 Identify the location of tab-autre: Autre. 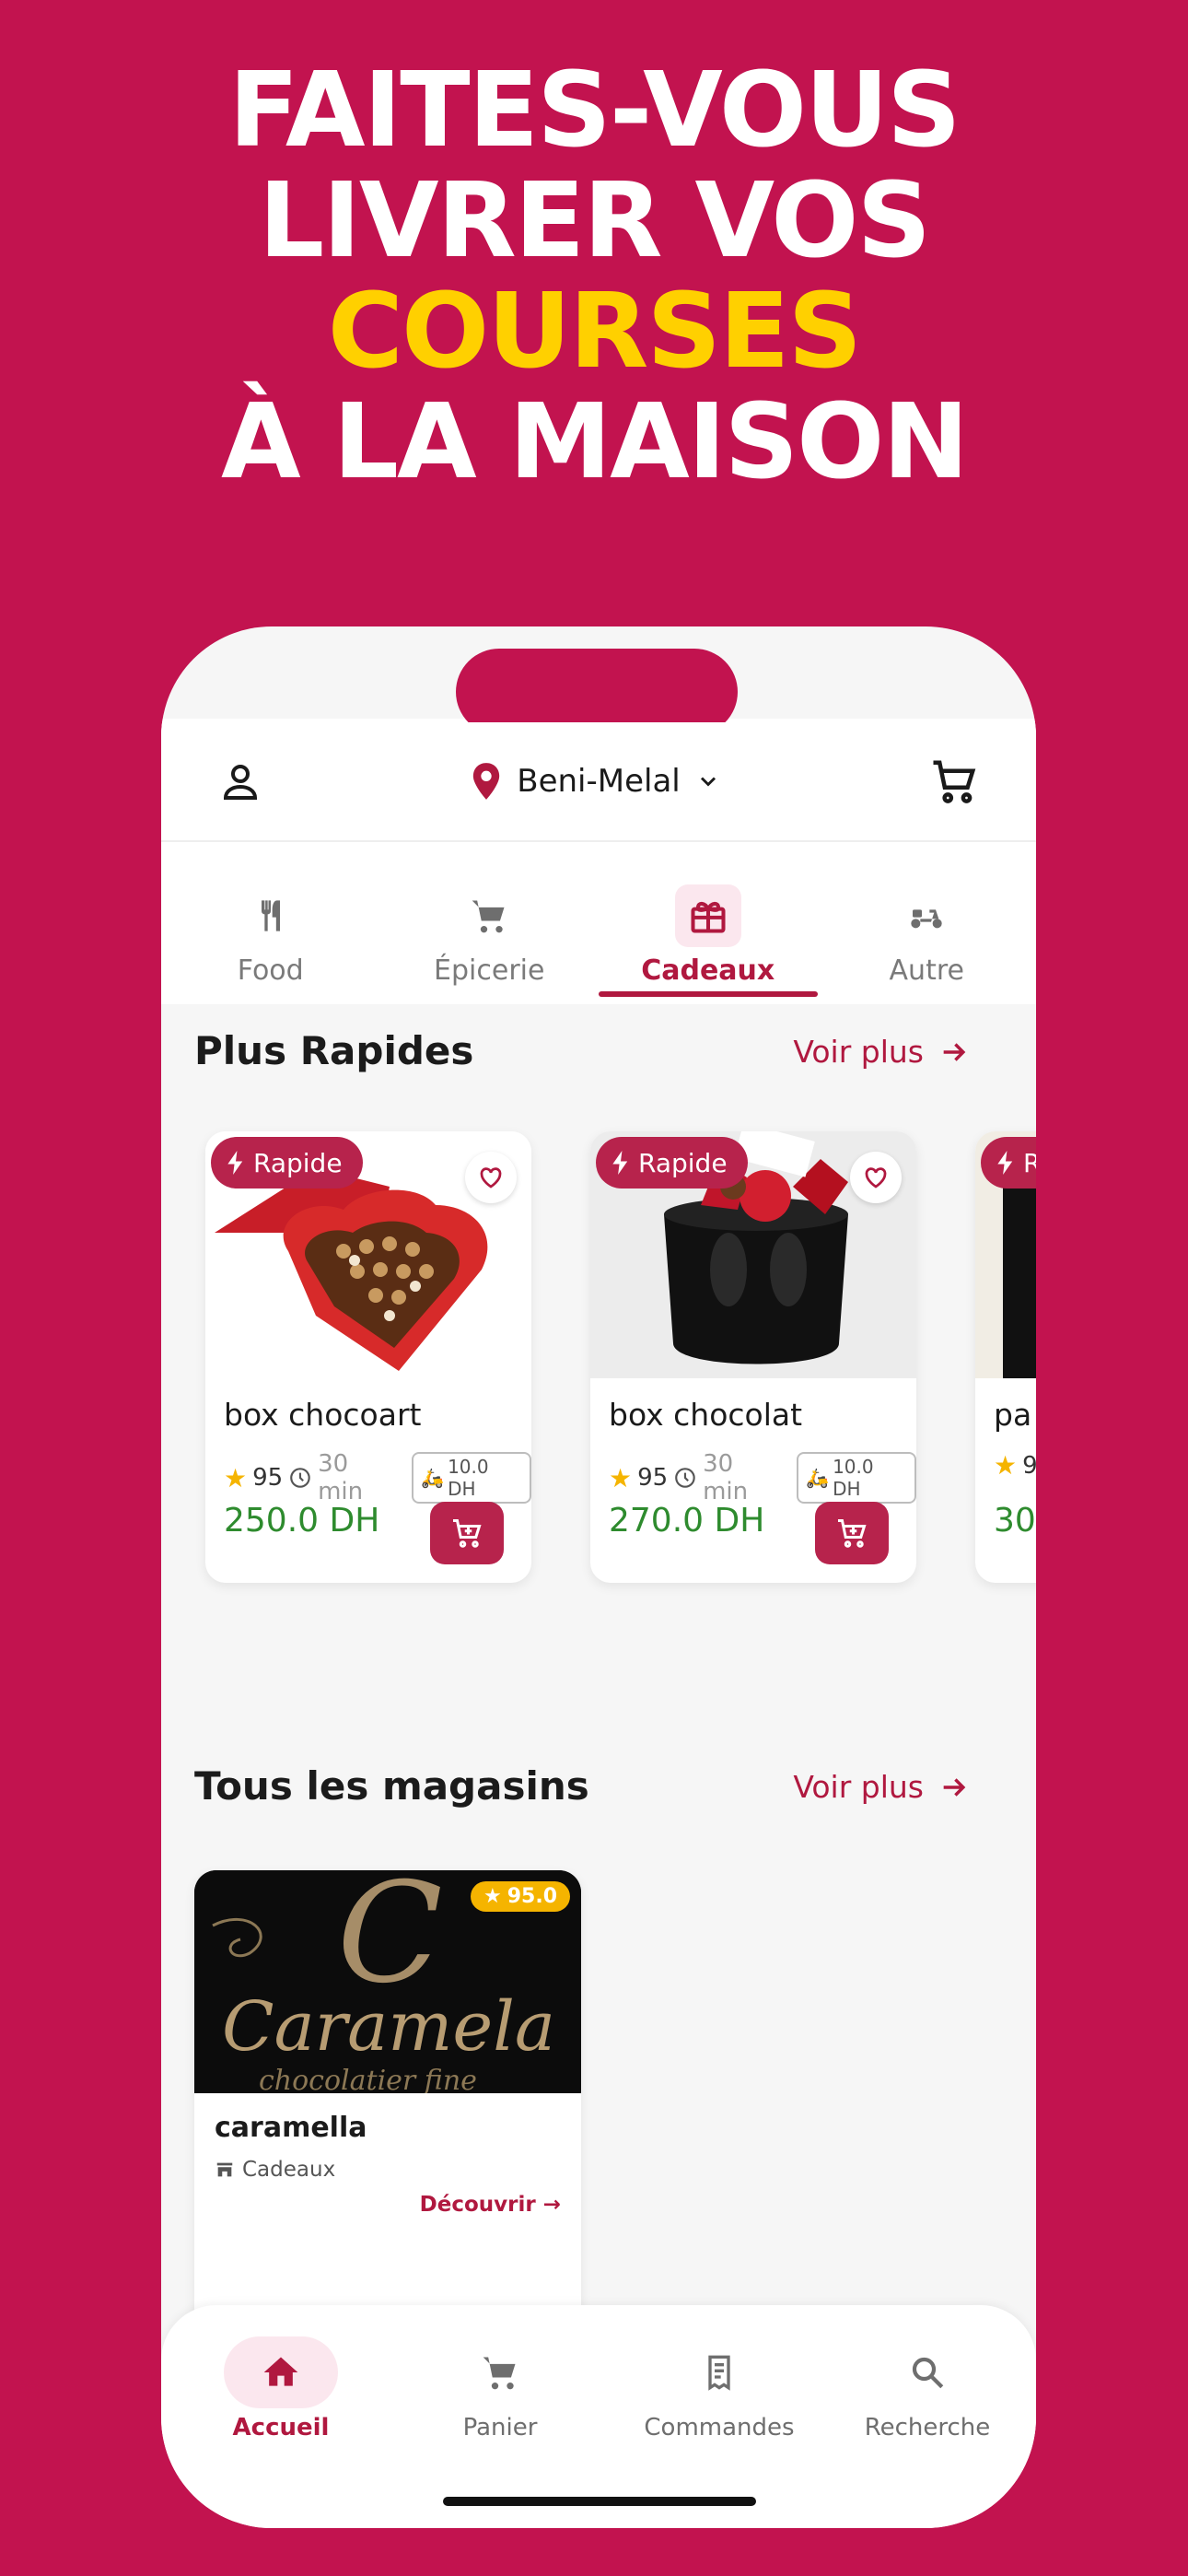
(927, 935).